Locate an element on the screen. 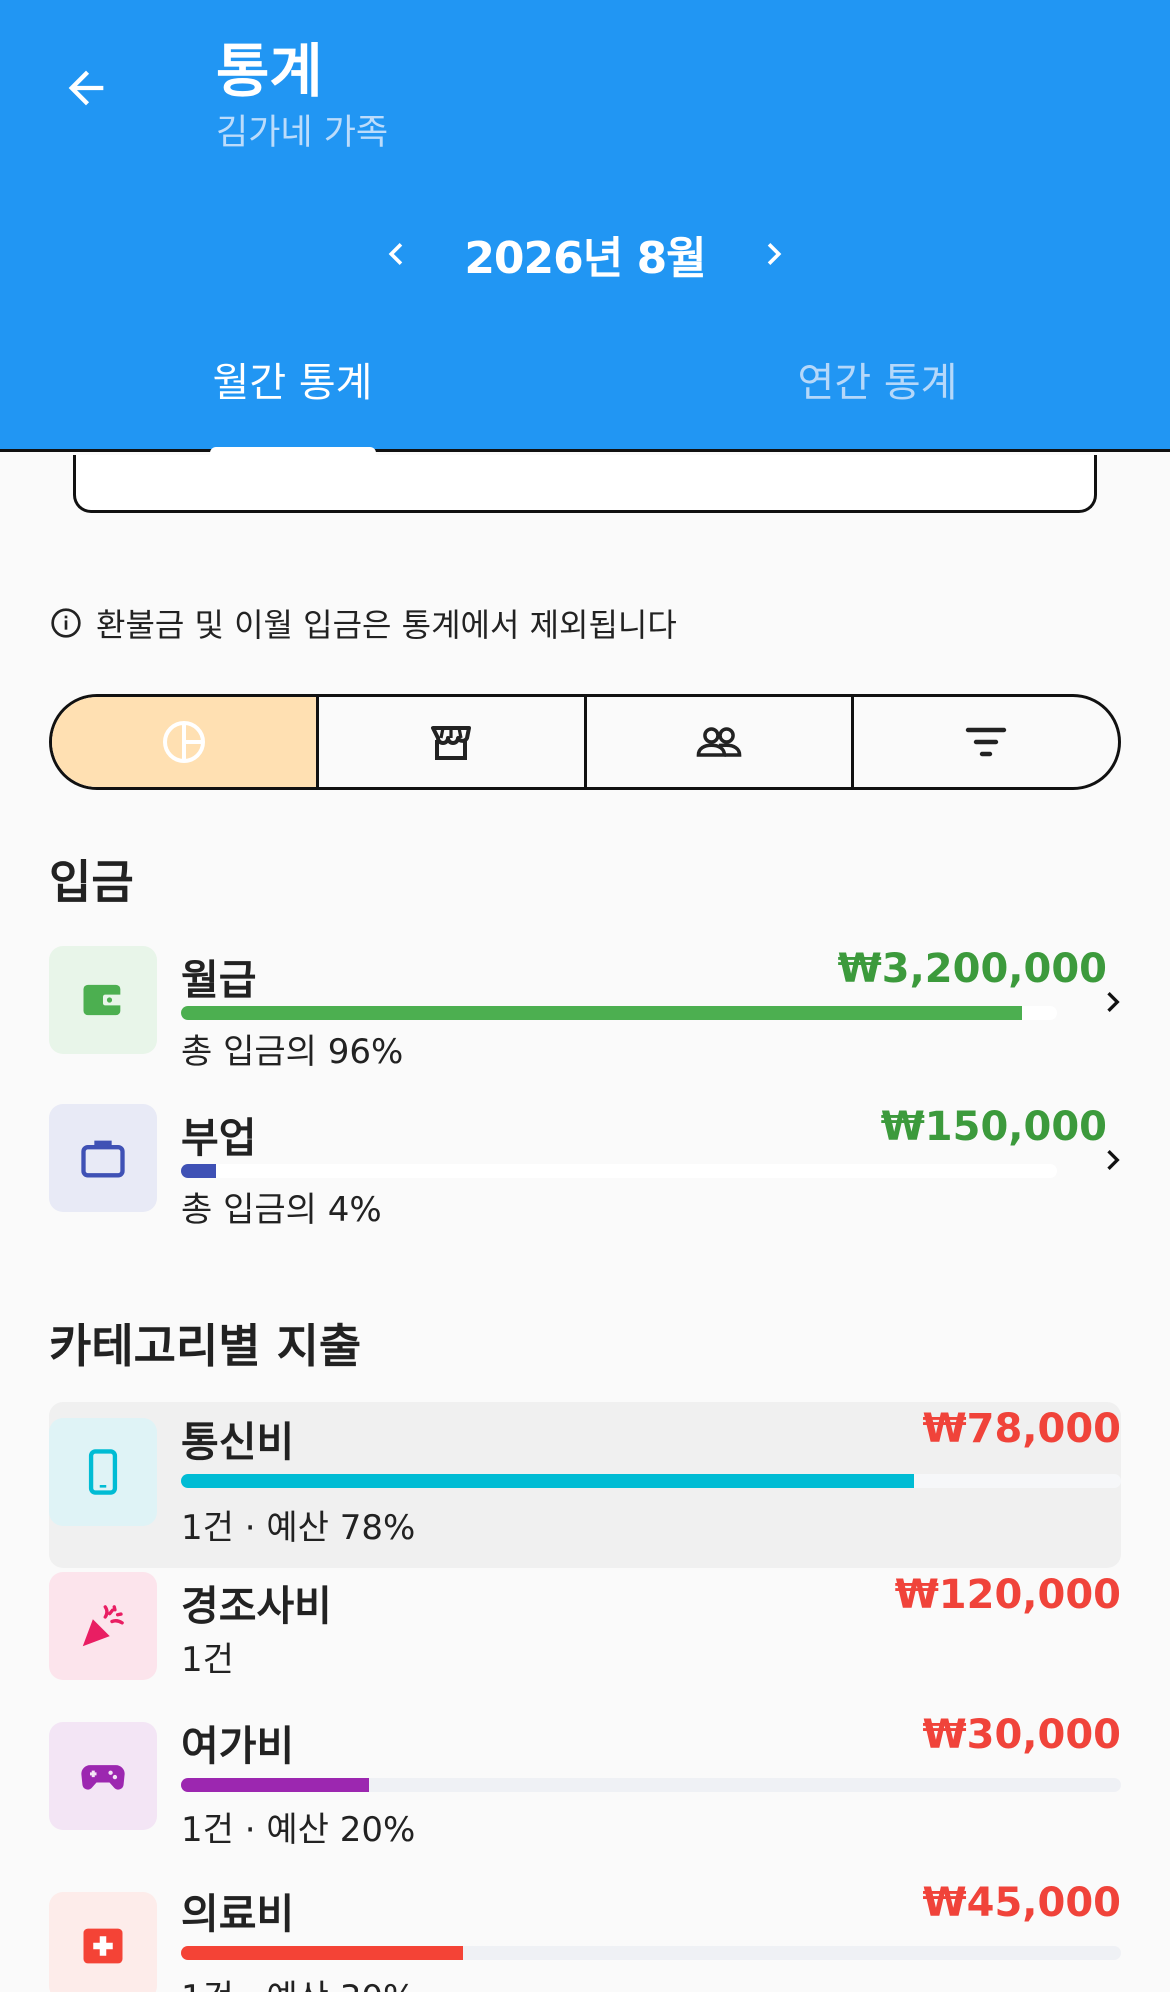 The image size is (1170, 1992). stats-tabs: 월간 통계 연간 통계 is located at coordinates (585, 400).